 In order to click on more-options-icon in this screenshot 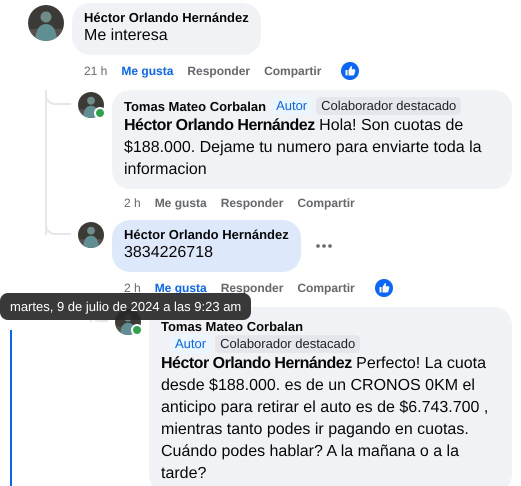, I will do `click(323, 246)`.